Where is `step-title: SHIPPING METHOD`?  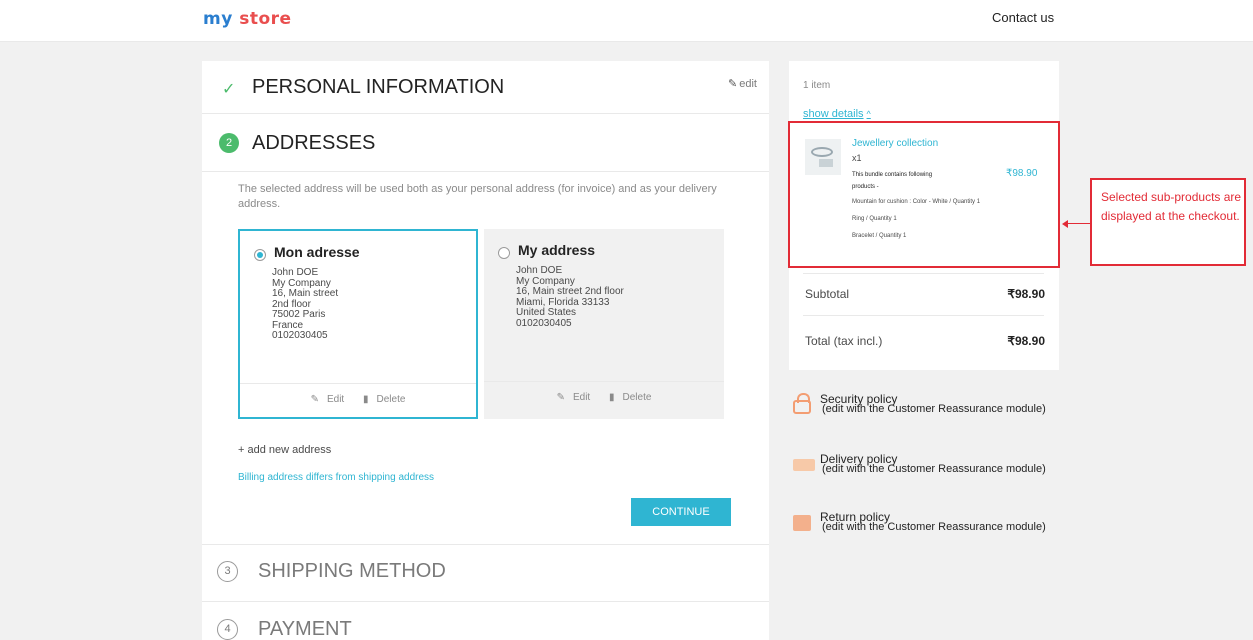
step-title: SHIPPING METHOD is located at coordinates (352, 570).